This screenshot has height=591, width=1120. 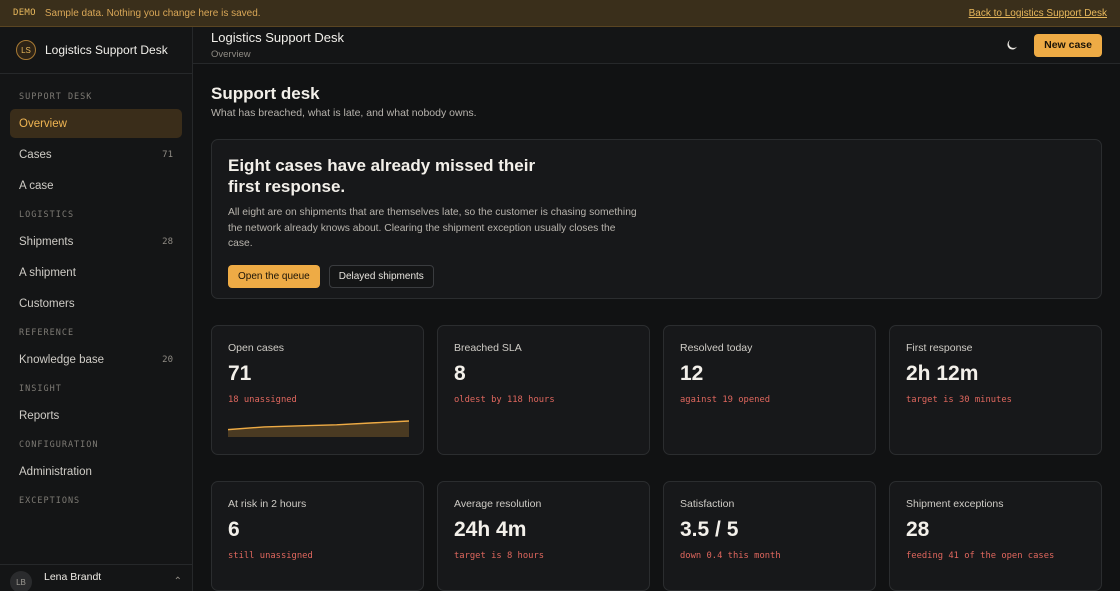 I want to click on metric-value: 2h 12m, so click(x=942, y=373).